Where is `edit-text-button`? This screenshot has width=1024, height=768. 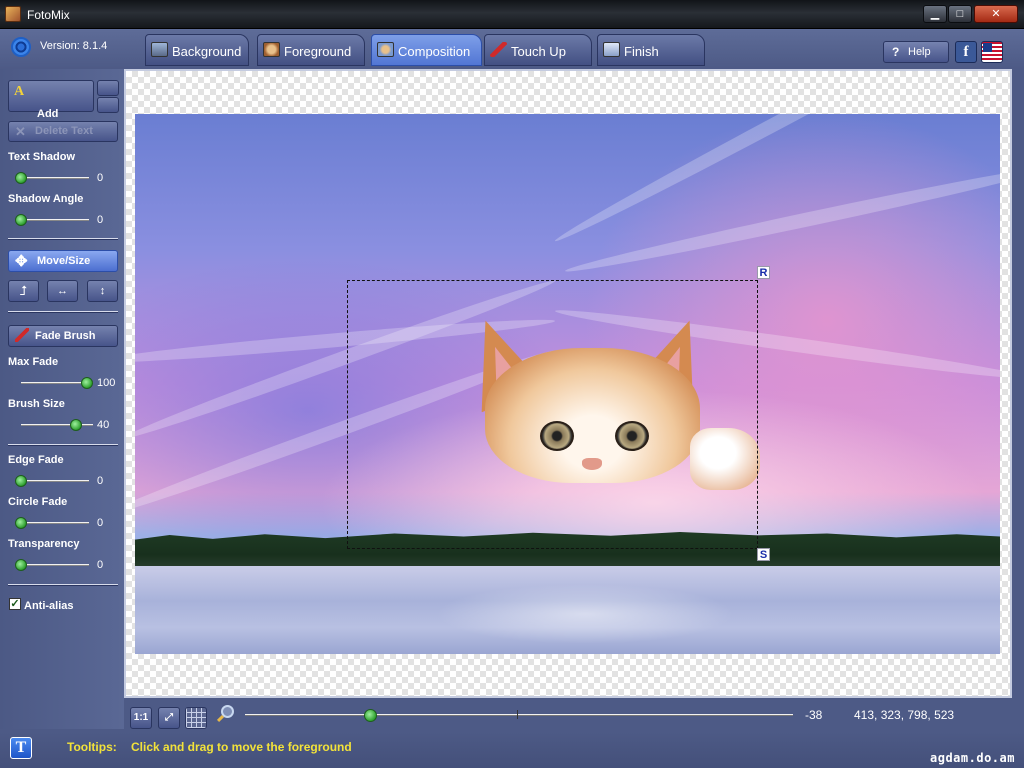
edit-text-button is located at coordinates (108, 88).